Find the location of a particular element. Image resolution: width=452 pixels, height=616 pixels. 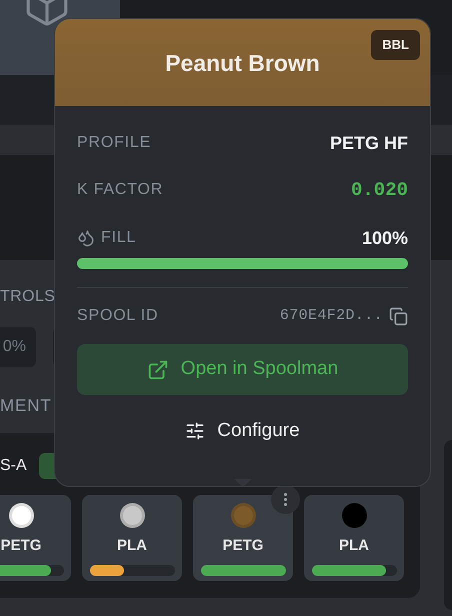

fill-value: 100% is located at coordinates (385, 238).